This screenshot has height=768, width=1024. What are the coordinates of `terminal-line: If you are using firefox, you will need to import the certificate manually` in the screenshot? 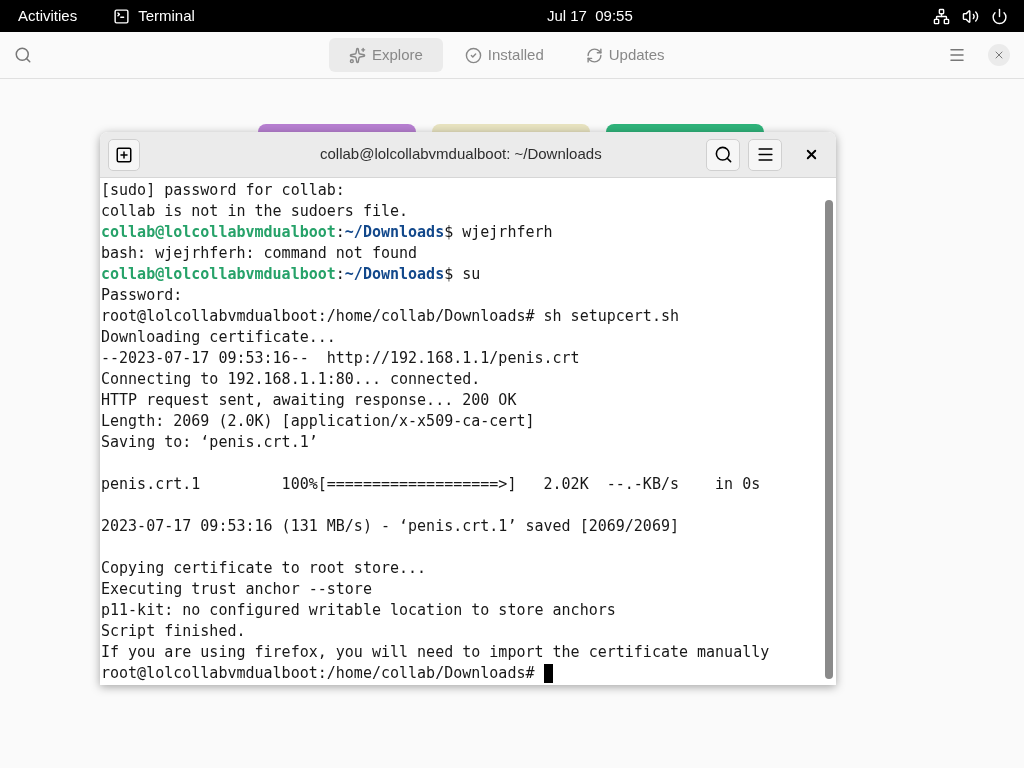 It's located at (436, 652).